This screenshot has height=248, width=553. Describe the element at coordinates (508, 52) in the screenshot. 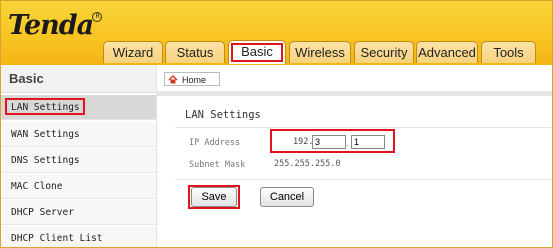

I see `tab-tools: Tools` at that location.